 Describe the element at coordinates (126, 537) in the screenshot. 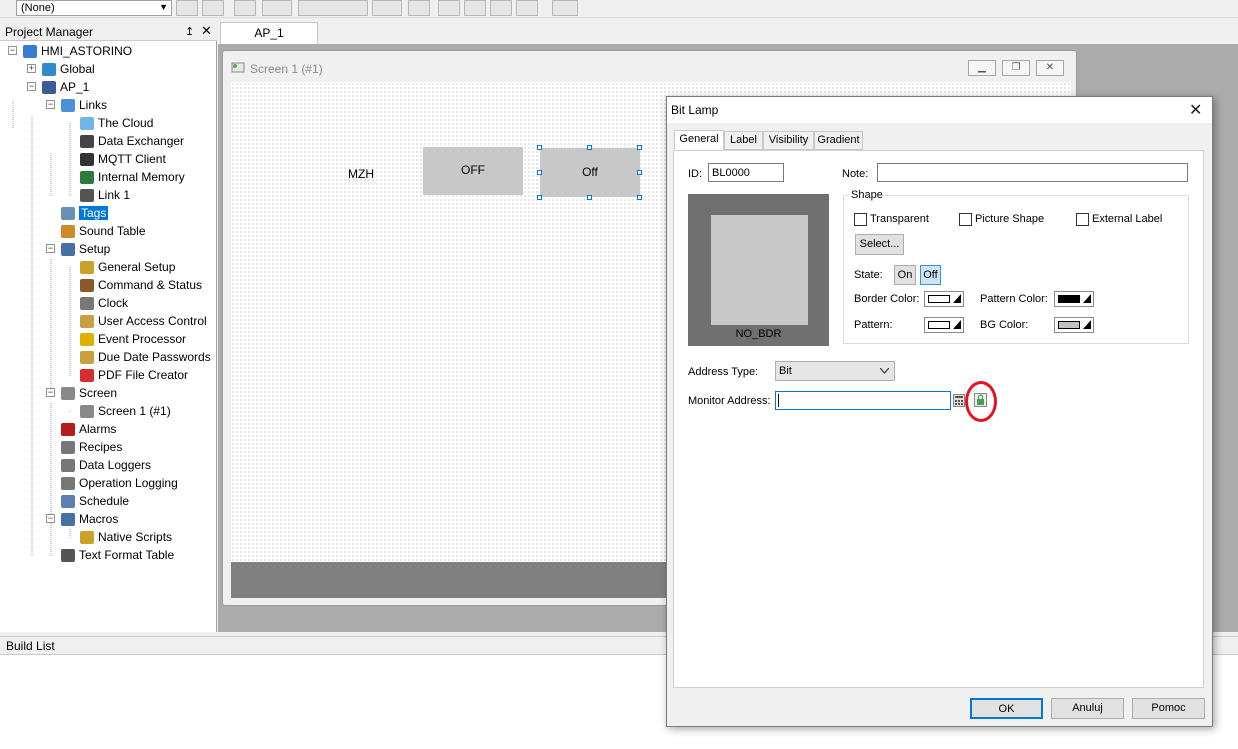

I see `tree-item-native-scripts: Native Scripts` at that location.